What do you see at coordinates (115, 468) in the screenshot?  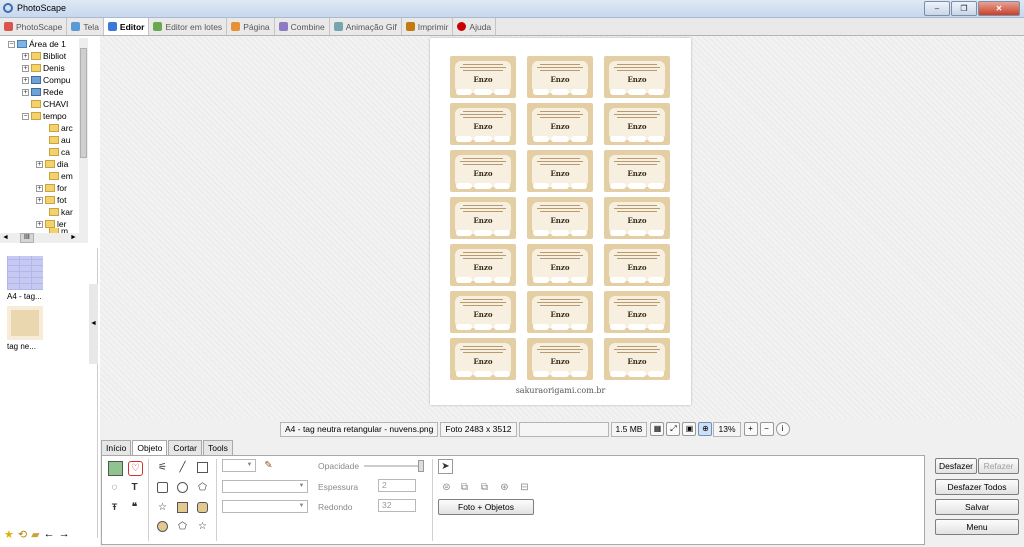 I see `photo-icon` at bounding box center [115, 468].